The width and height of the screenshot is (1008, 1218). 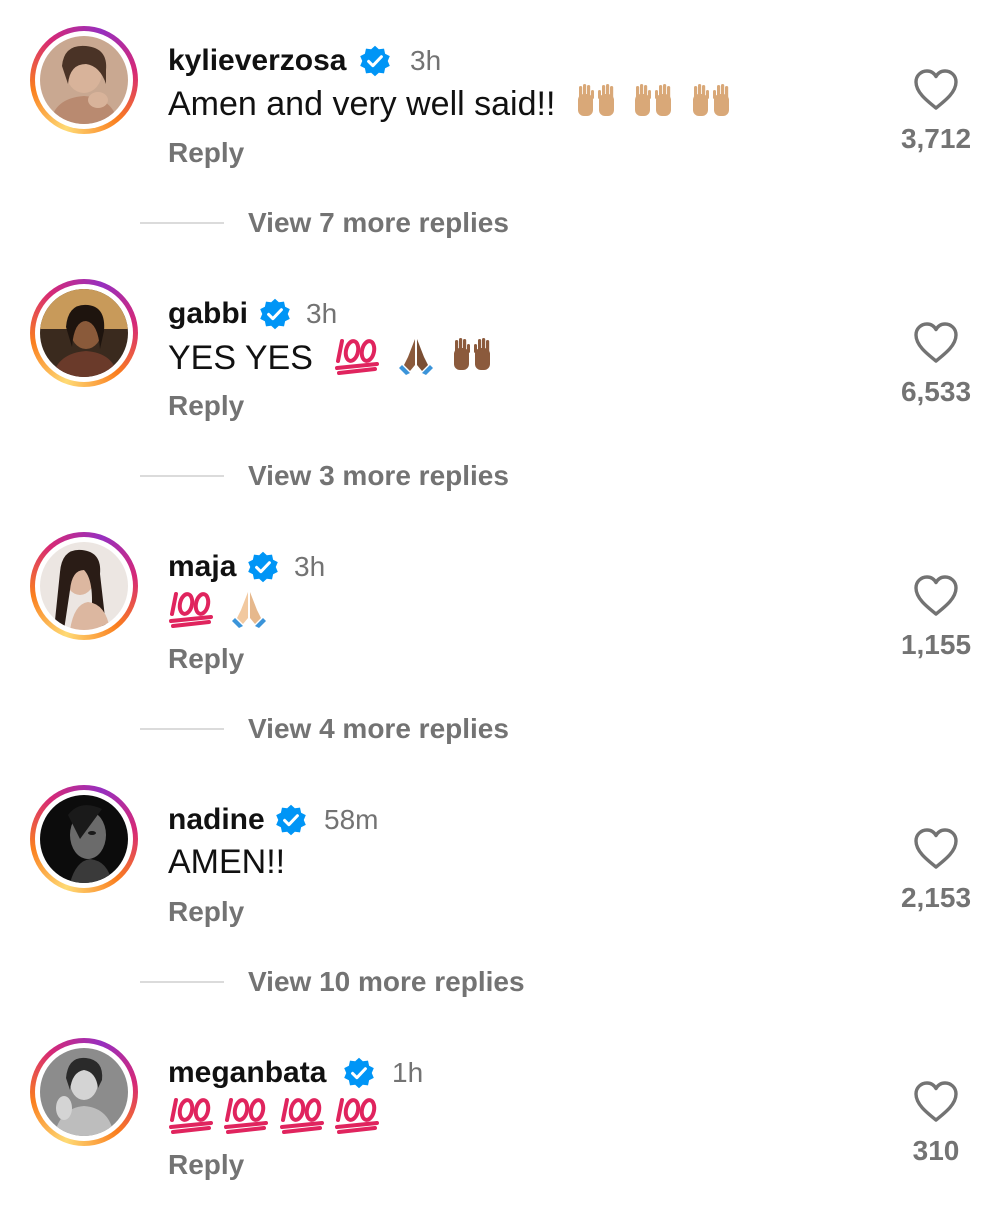 What do you see at coordinates (504, 875) in the screenshot?
I see `comment-item: nadine 58m AMEN!! Reply 2,153` at bounding box center [504, 875].